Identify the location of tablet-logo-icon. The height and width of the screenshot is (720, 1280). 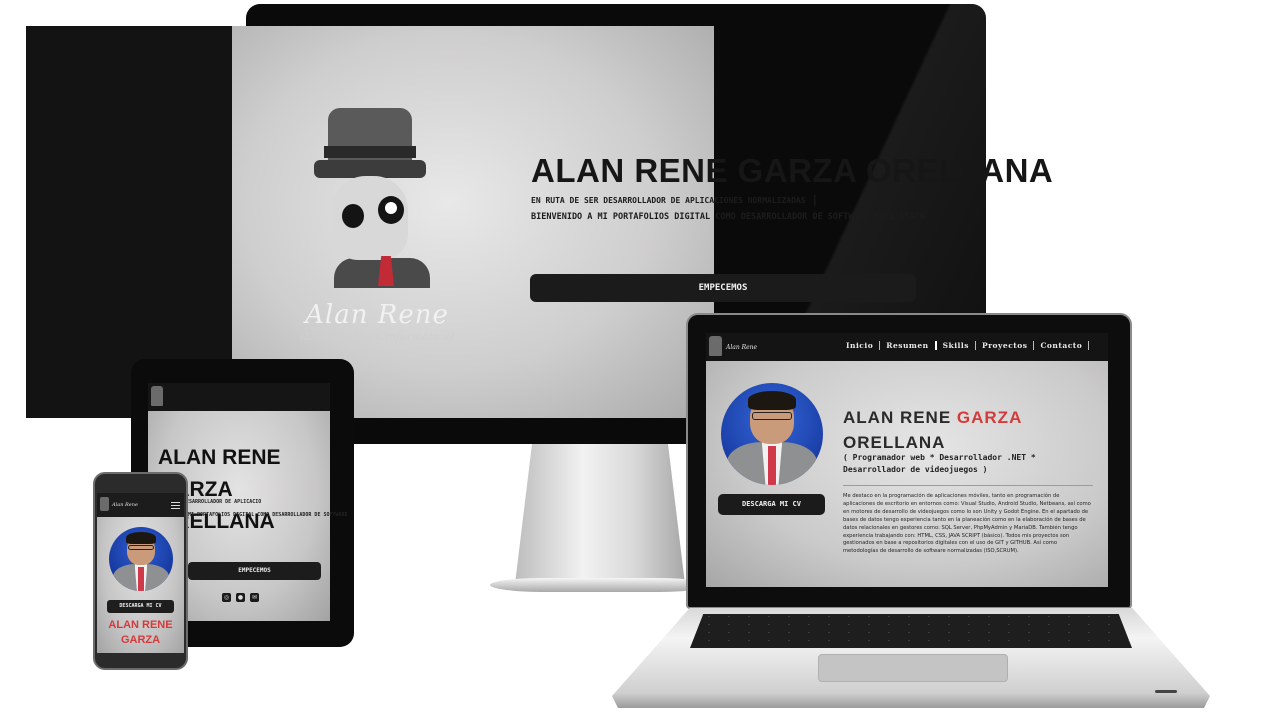
(157, 396).